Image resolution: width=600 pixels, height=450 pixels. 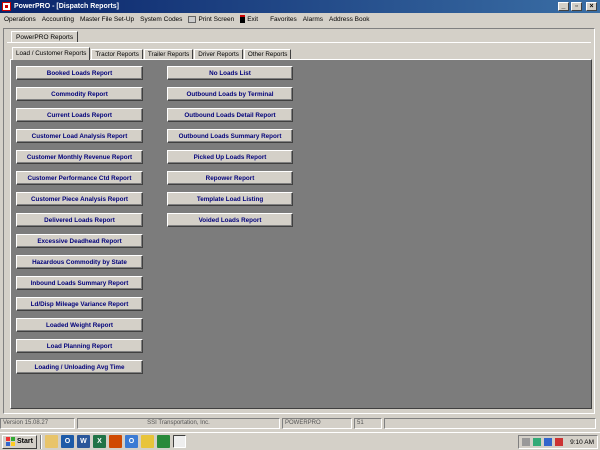 What do you see at coordinates (230, 178) in the screenshot?
I see `report-button: Repower Report` at bounding box center [230, 178].